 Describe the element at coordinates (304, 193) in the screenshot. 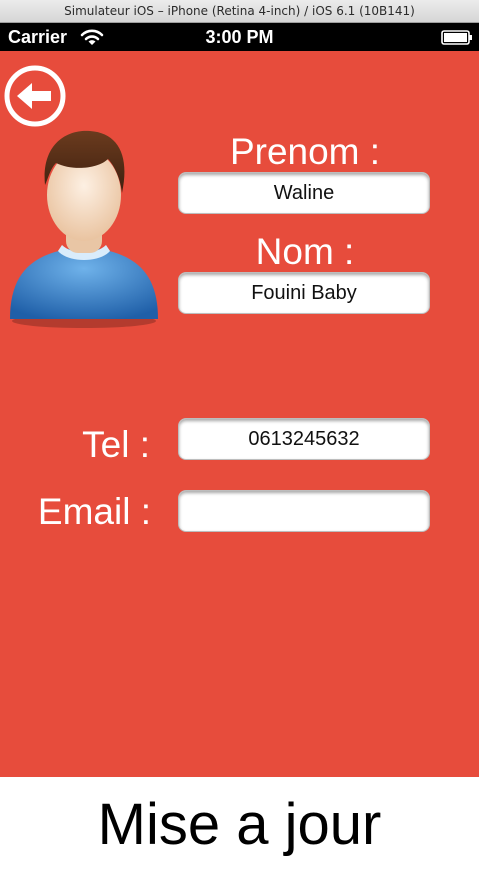

I see `prenom-field` at that location.